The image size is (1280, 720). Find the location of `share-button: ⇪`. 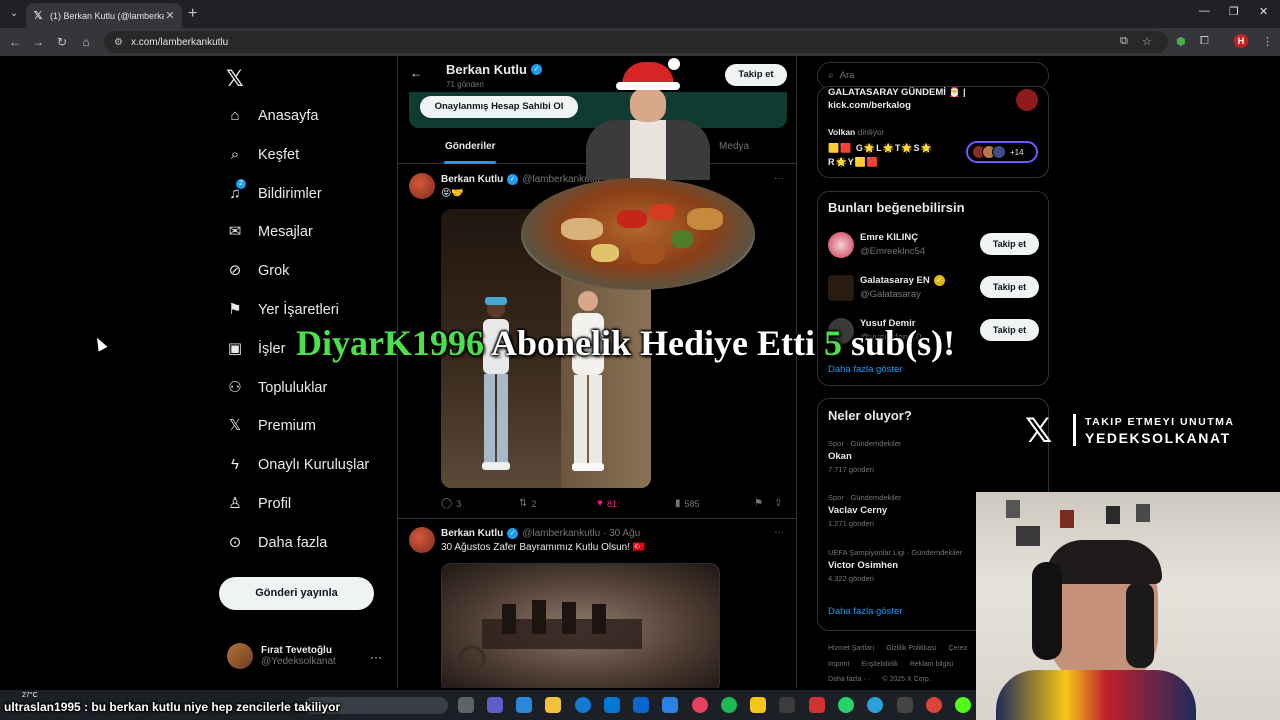

share-button: ⇪ is located at coordinates (780, 503).